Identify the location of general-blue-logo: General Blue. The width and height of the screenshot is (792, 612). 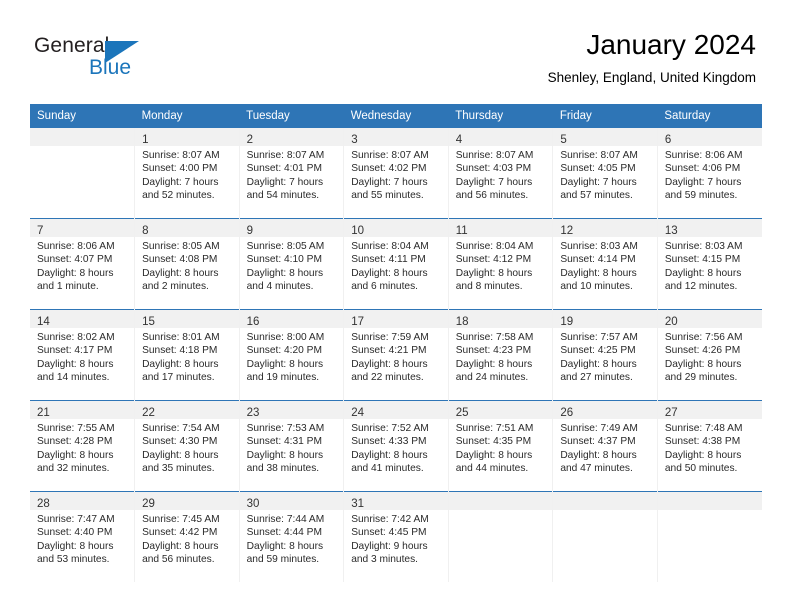
(124, 59).